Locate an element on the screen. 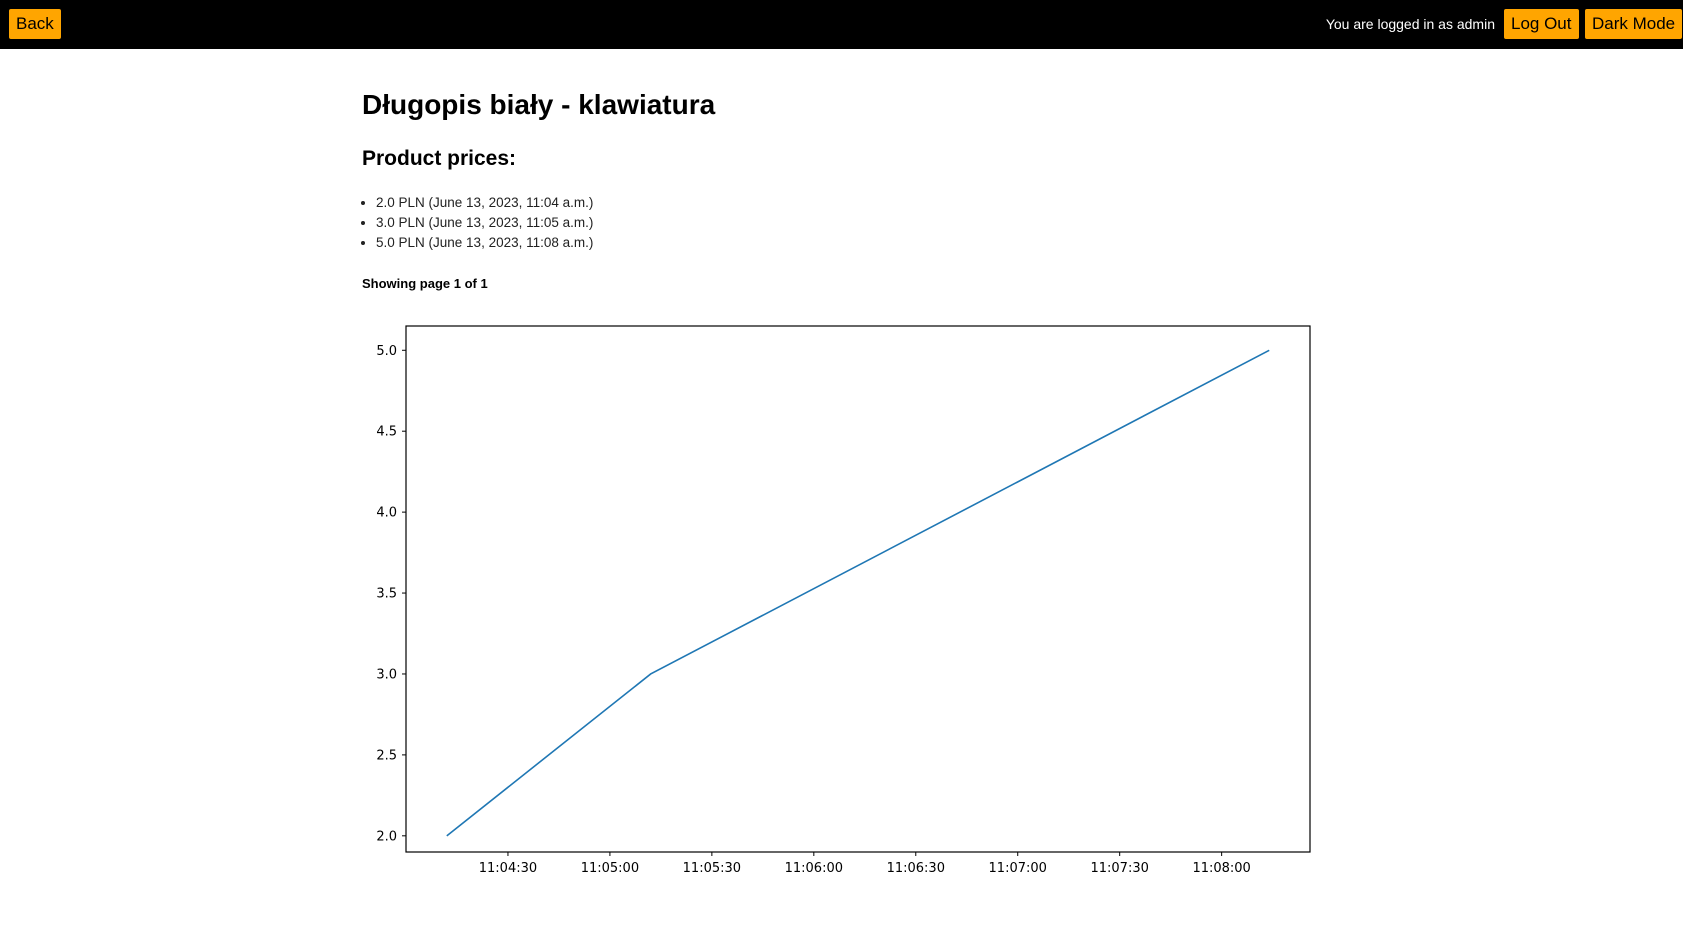  pagination-status: Showing page 1 of 1 is located at coordinates (425, 283).